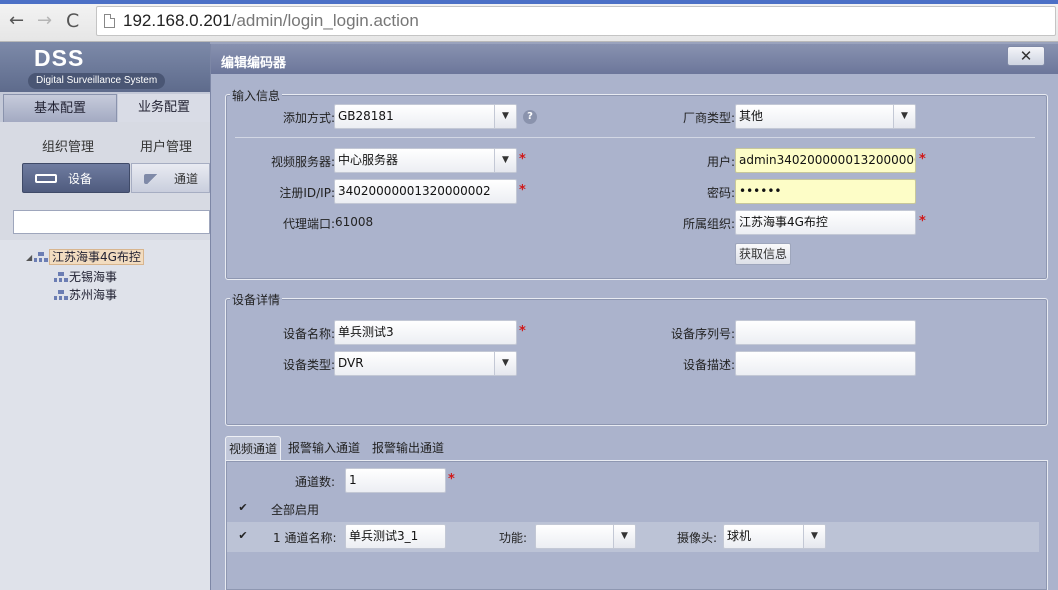 This screenshot has height=590, width=1058. I want to click on proxy-port-value: 61008, so click(354, 222).